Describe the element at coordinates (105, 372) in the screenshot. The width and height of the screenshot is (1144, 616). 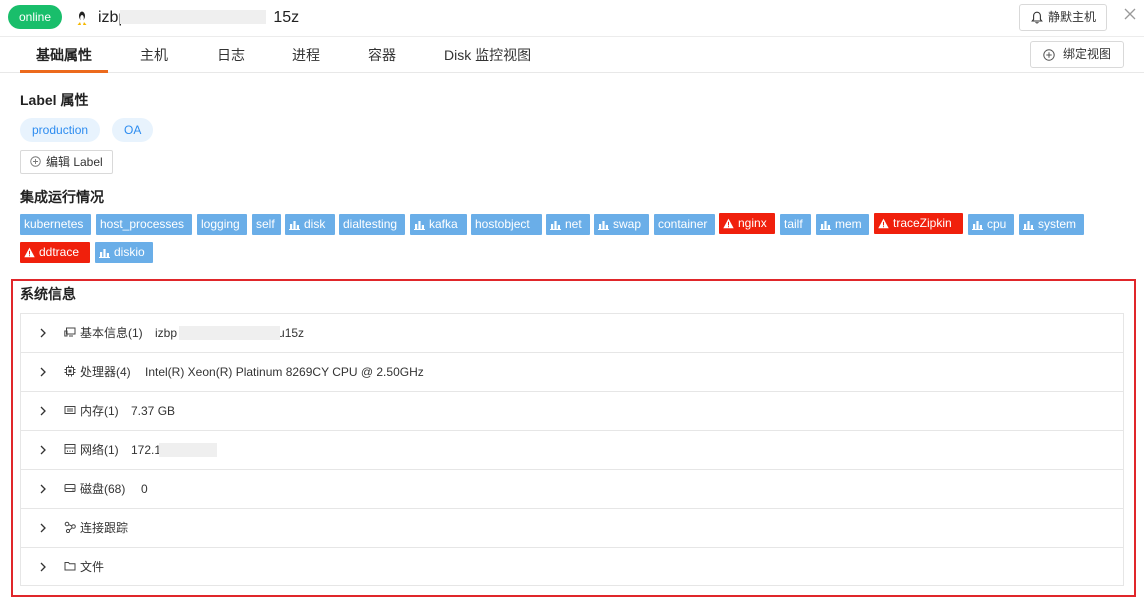
I see `row-label: 处理器(4)` at that location.